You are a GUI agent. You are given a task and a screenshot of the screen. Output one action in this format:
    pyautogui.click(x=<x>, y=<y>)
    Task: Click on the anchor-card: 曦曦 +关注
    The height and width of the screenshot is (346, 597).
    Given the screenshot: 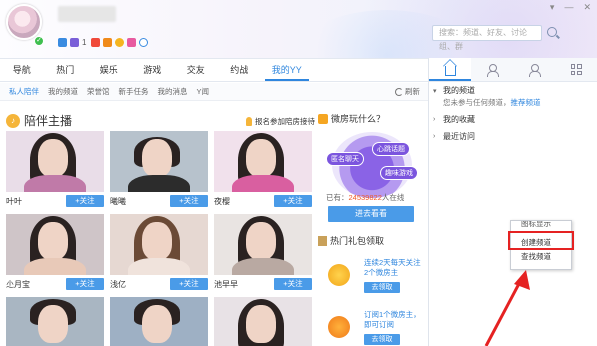 What is the action you would take?
    pyautogui.click(x=159, y=169)
    